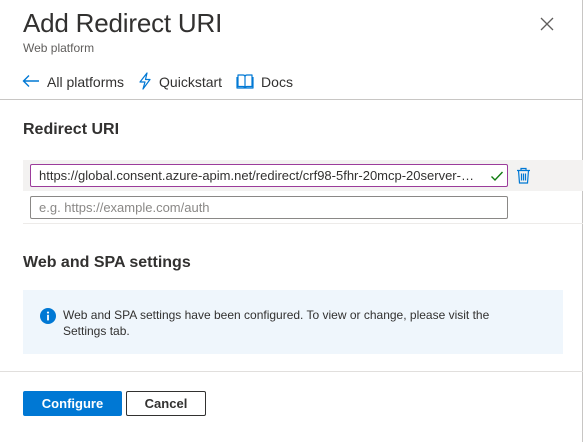  What do you see at coordinates (71, 129) in the screenshot?
I see `redirect-uri-heading: Redirect URI` at bounding box center [71, 129].